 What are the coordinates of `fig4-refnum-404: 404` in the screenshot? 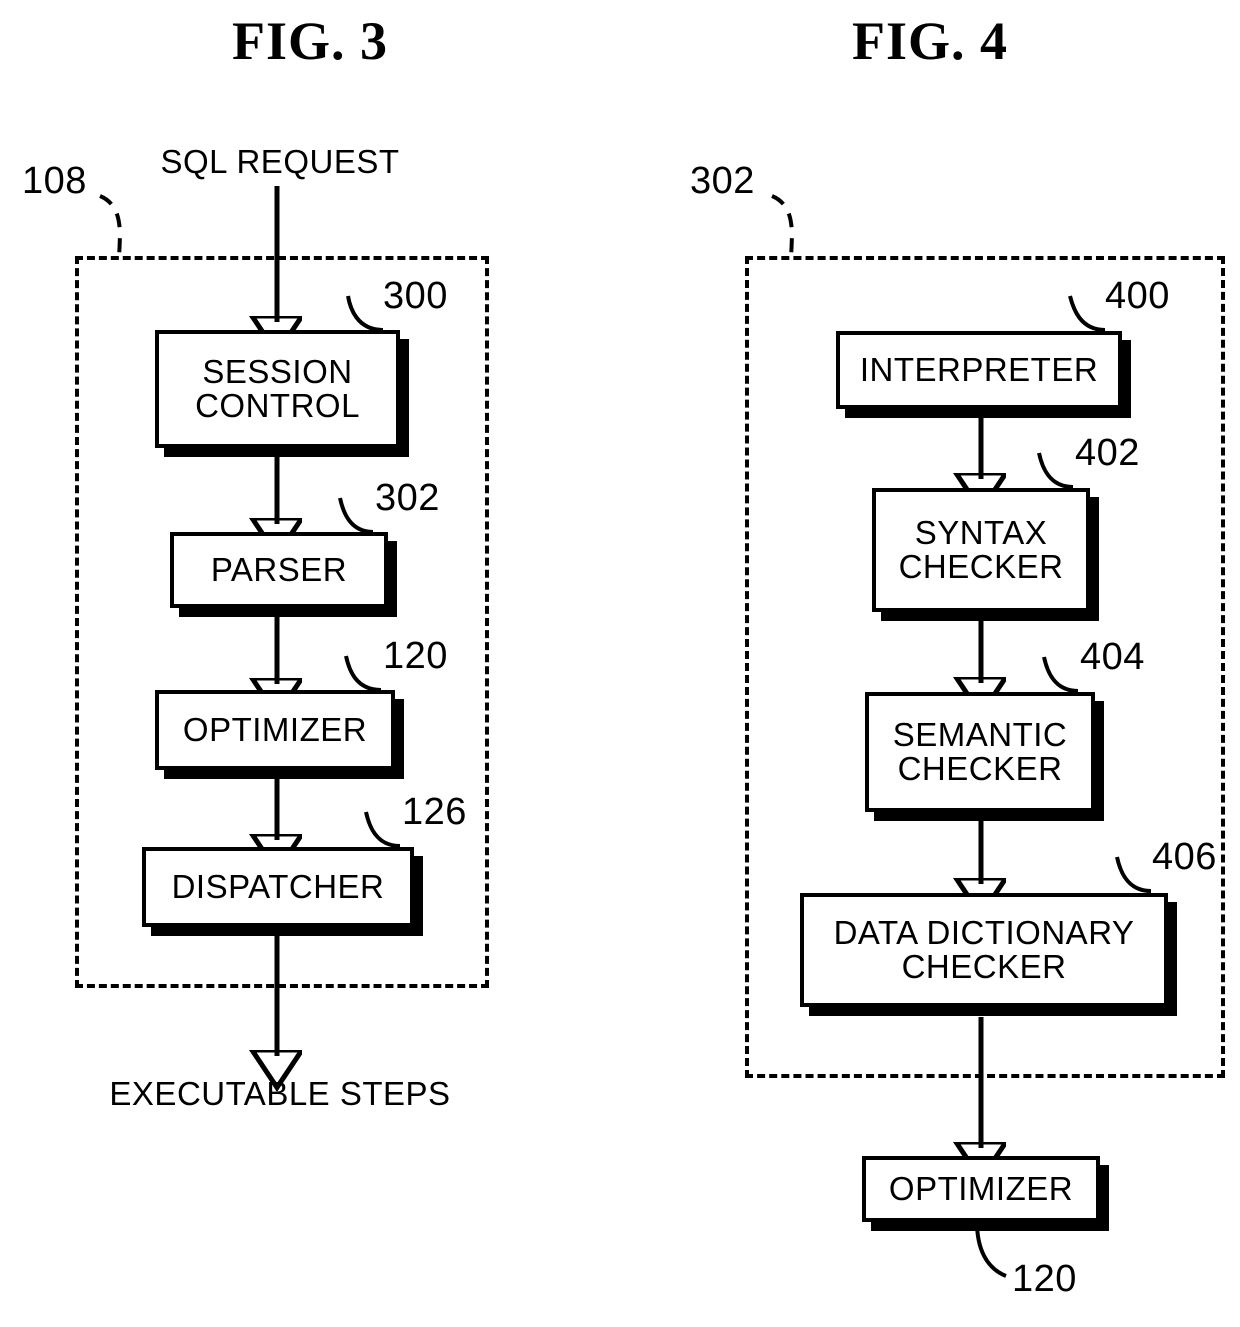 It's located at (1112, 657).